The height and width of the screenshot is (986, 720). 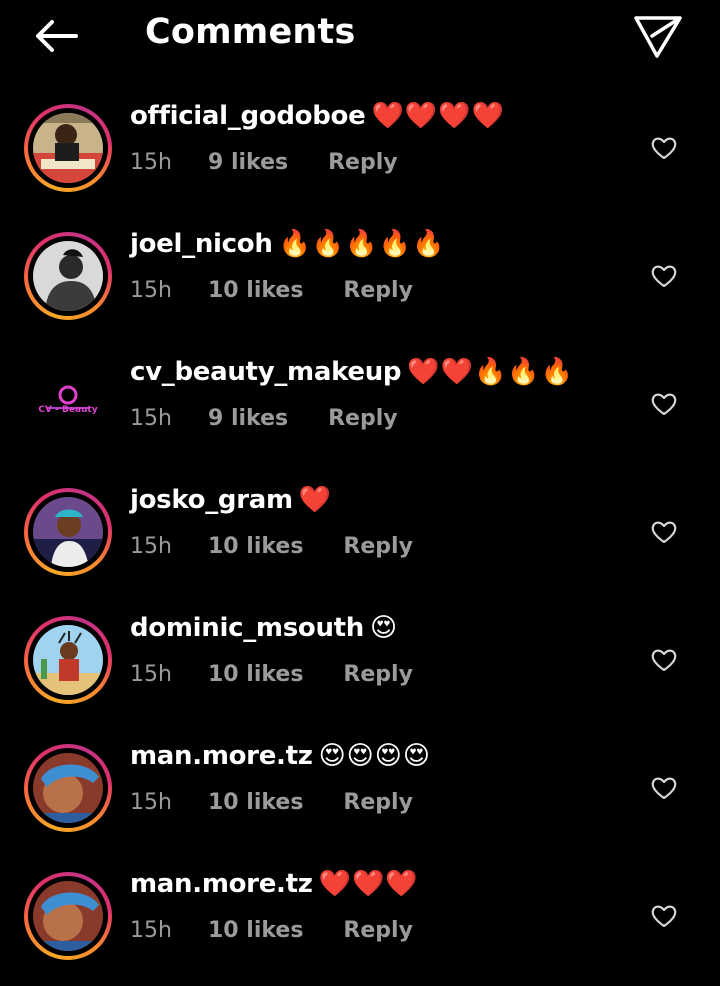 I want to click on username: official_godoboe, so click(x=248, y=116).